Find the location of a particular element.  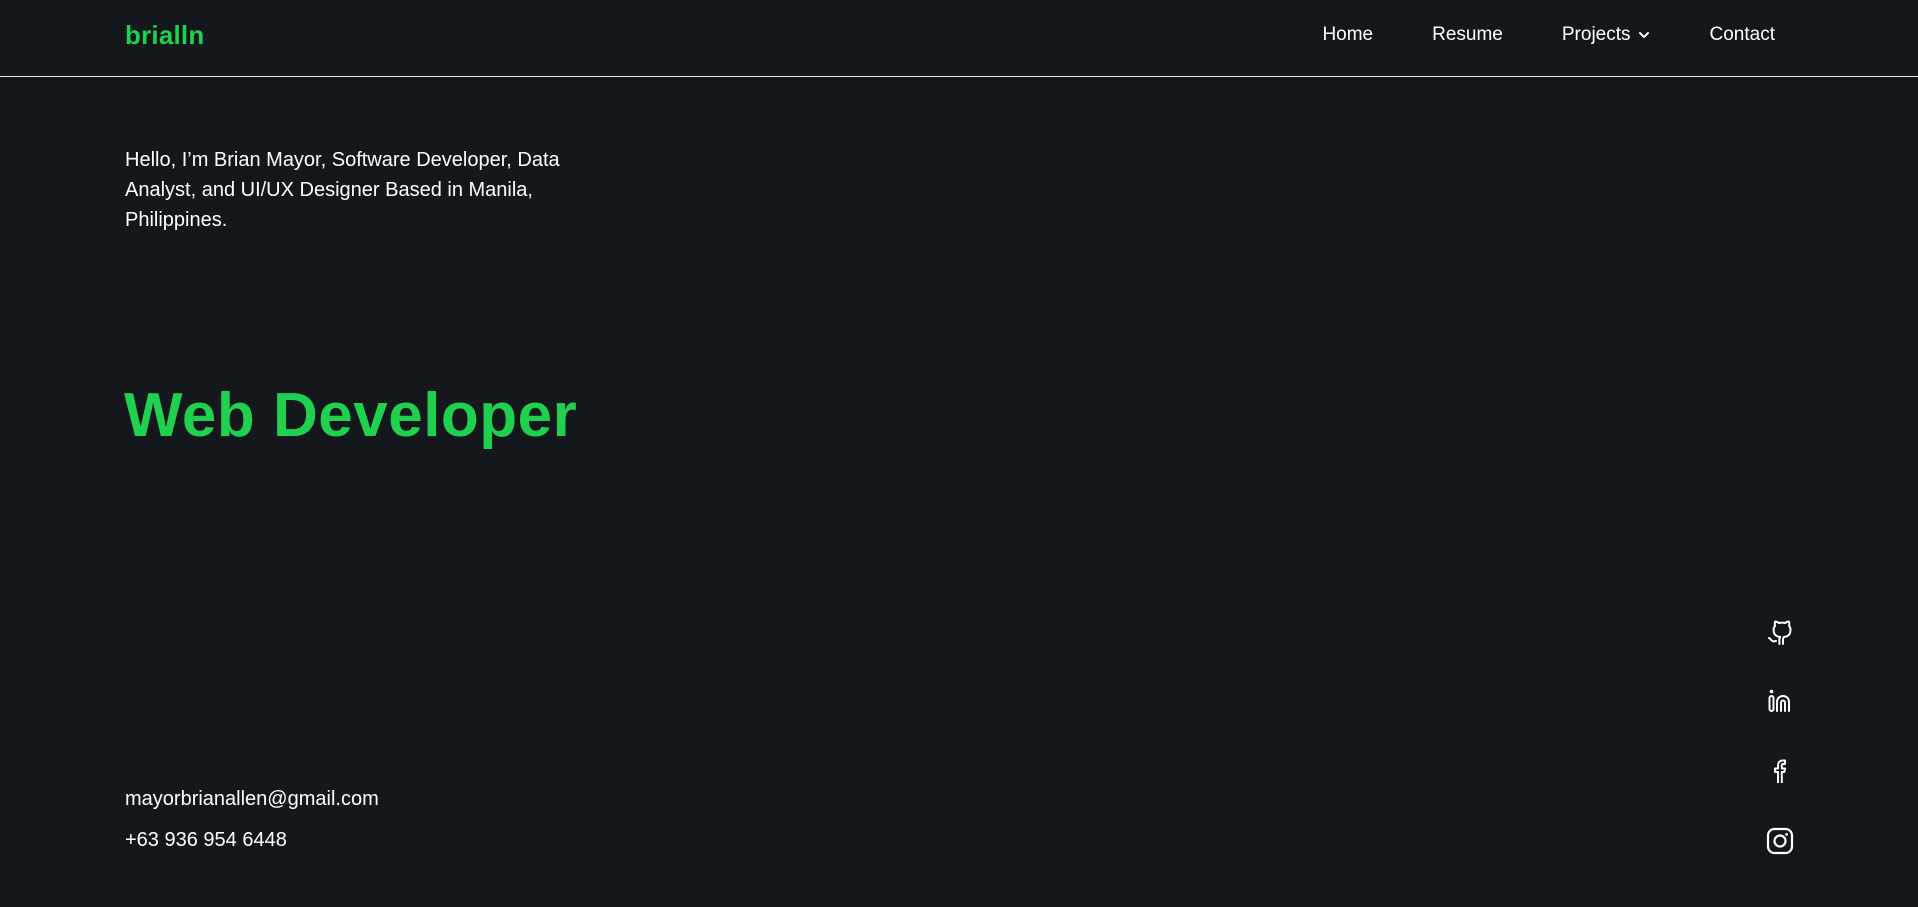

facebook-icon is located at coordinates (1780, 771).